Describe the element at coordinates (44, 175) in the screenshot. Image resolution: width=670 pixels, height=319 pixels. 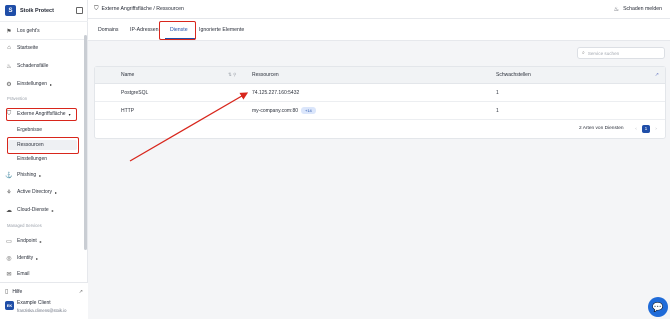
I see `sidebar-item-phishing: ⚓ Phishing ▸` at that location.